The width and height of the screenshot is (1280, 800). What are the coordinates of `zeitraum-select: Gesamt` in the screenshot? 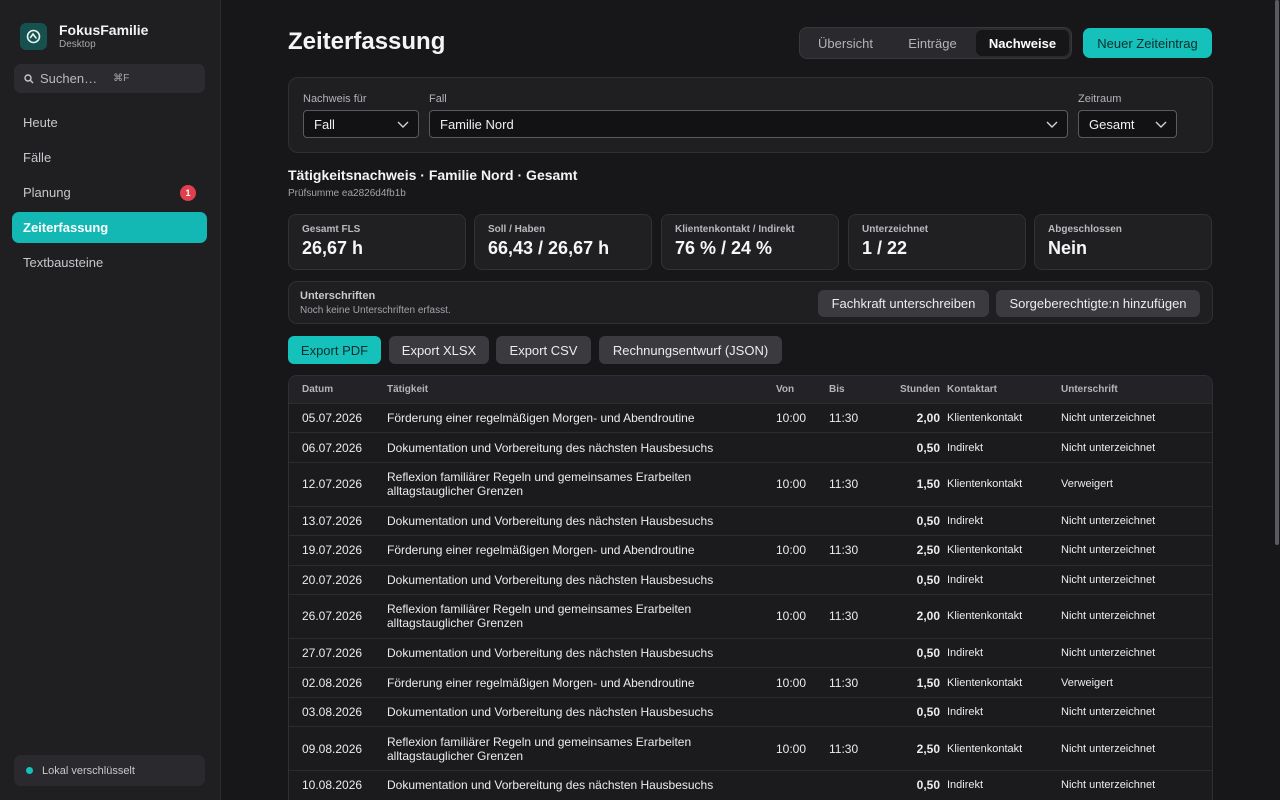 It's located at (1127, 124).